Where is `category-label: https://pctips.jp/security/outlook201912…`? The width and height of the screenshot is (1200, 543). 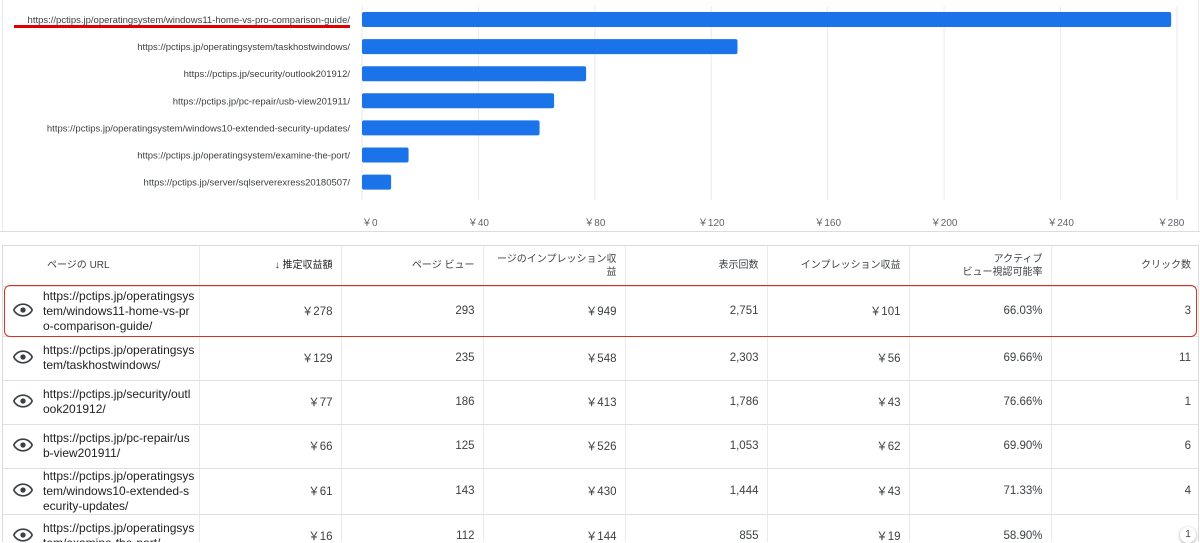 category-label: https://pctips.jp/security/outlook201912… is located at coordinates (267, 74).